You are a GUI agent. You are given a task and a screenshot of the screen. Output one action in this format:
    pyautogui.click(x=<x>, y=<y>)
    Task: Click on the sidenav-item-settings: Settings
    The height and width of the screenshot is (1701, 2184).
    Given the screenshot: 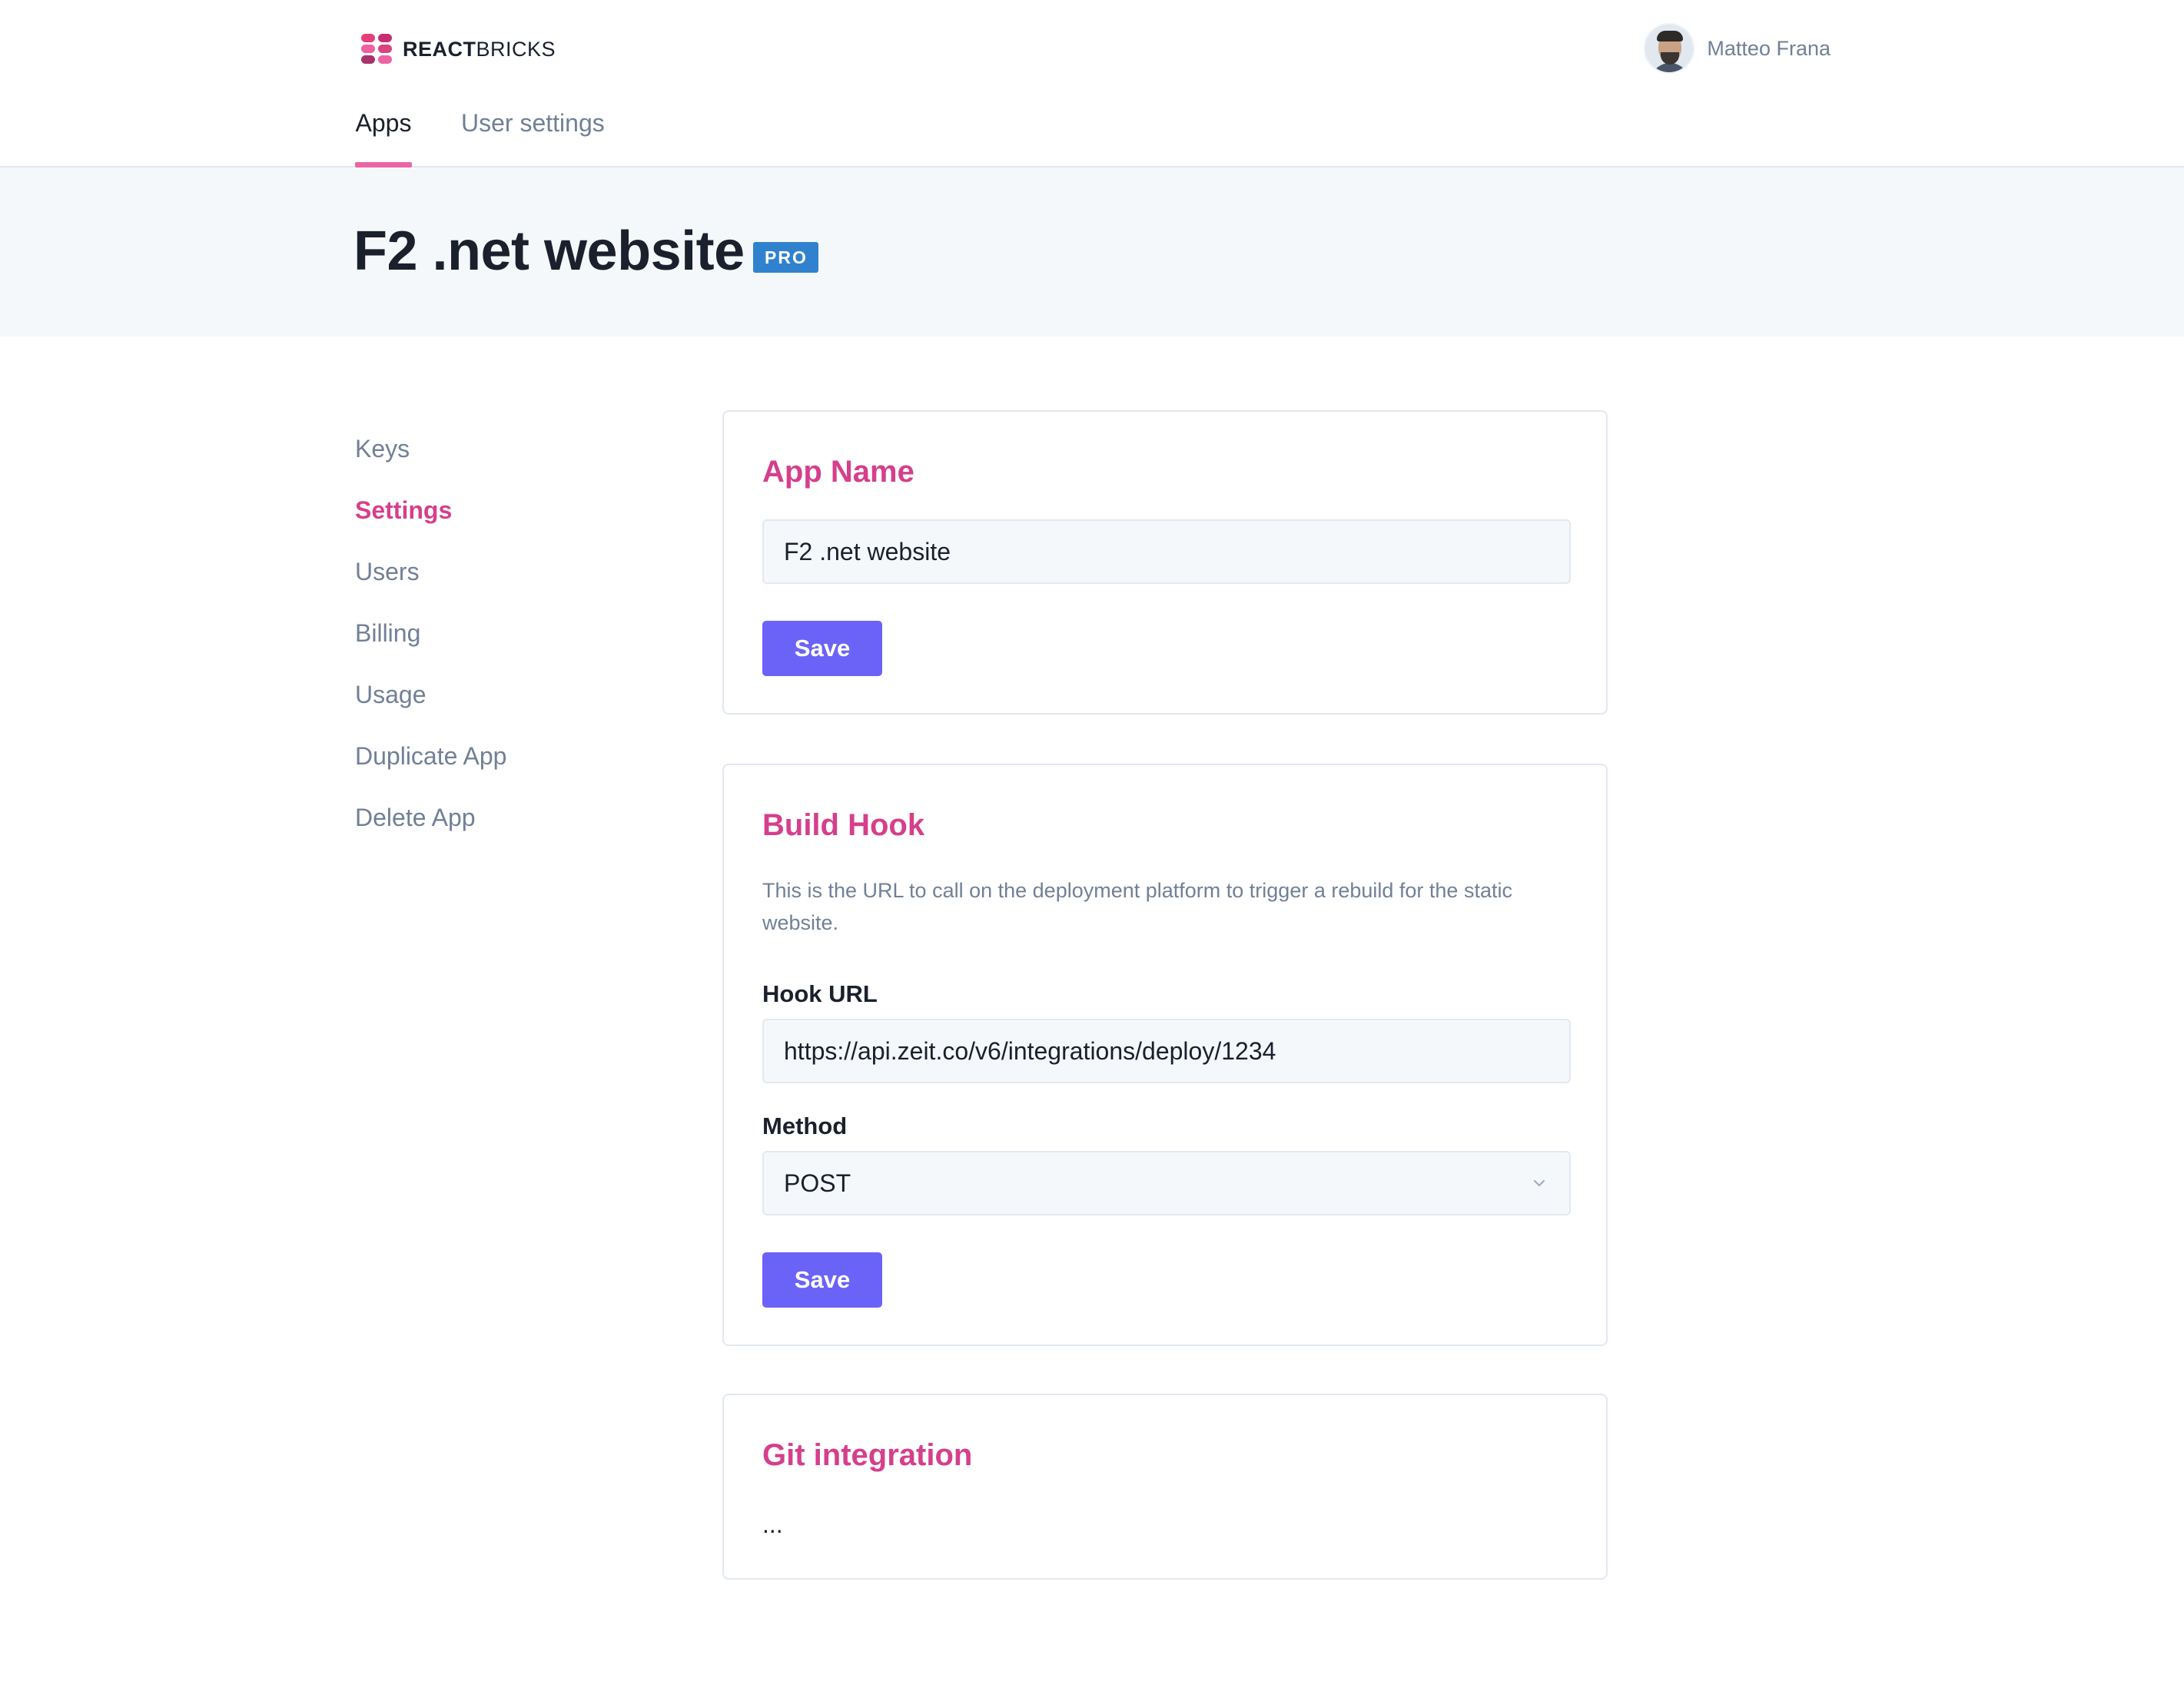 What is the action you would take?
    pyautogui.click(x=430, y=527)
    